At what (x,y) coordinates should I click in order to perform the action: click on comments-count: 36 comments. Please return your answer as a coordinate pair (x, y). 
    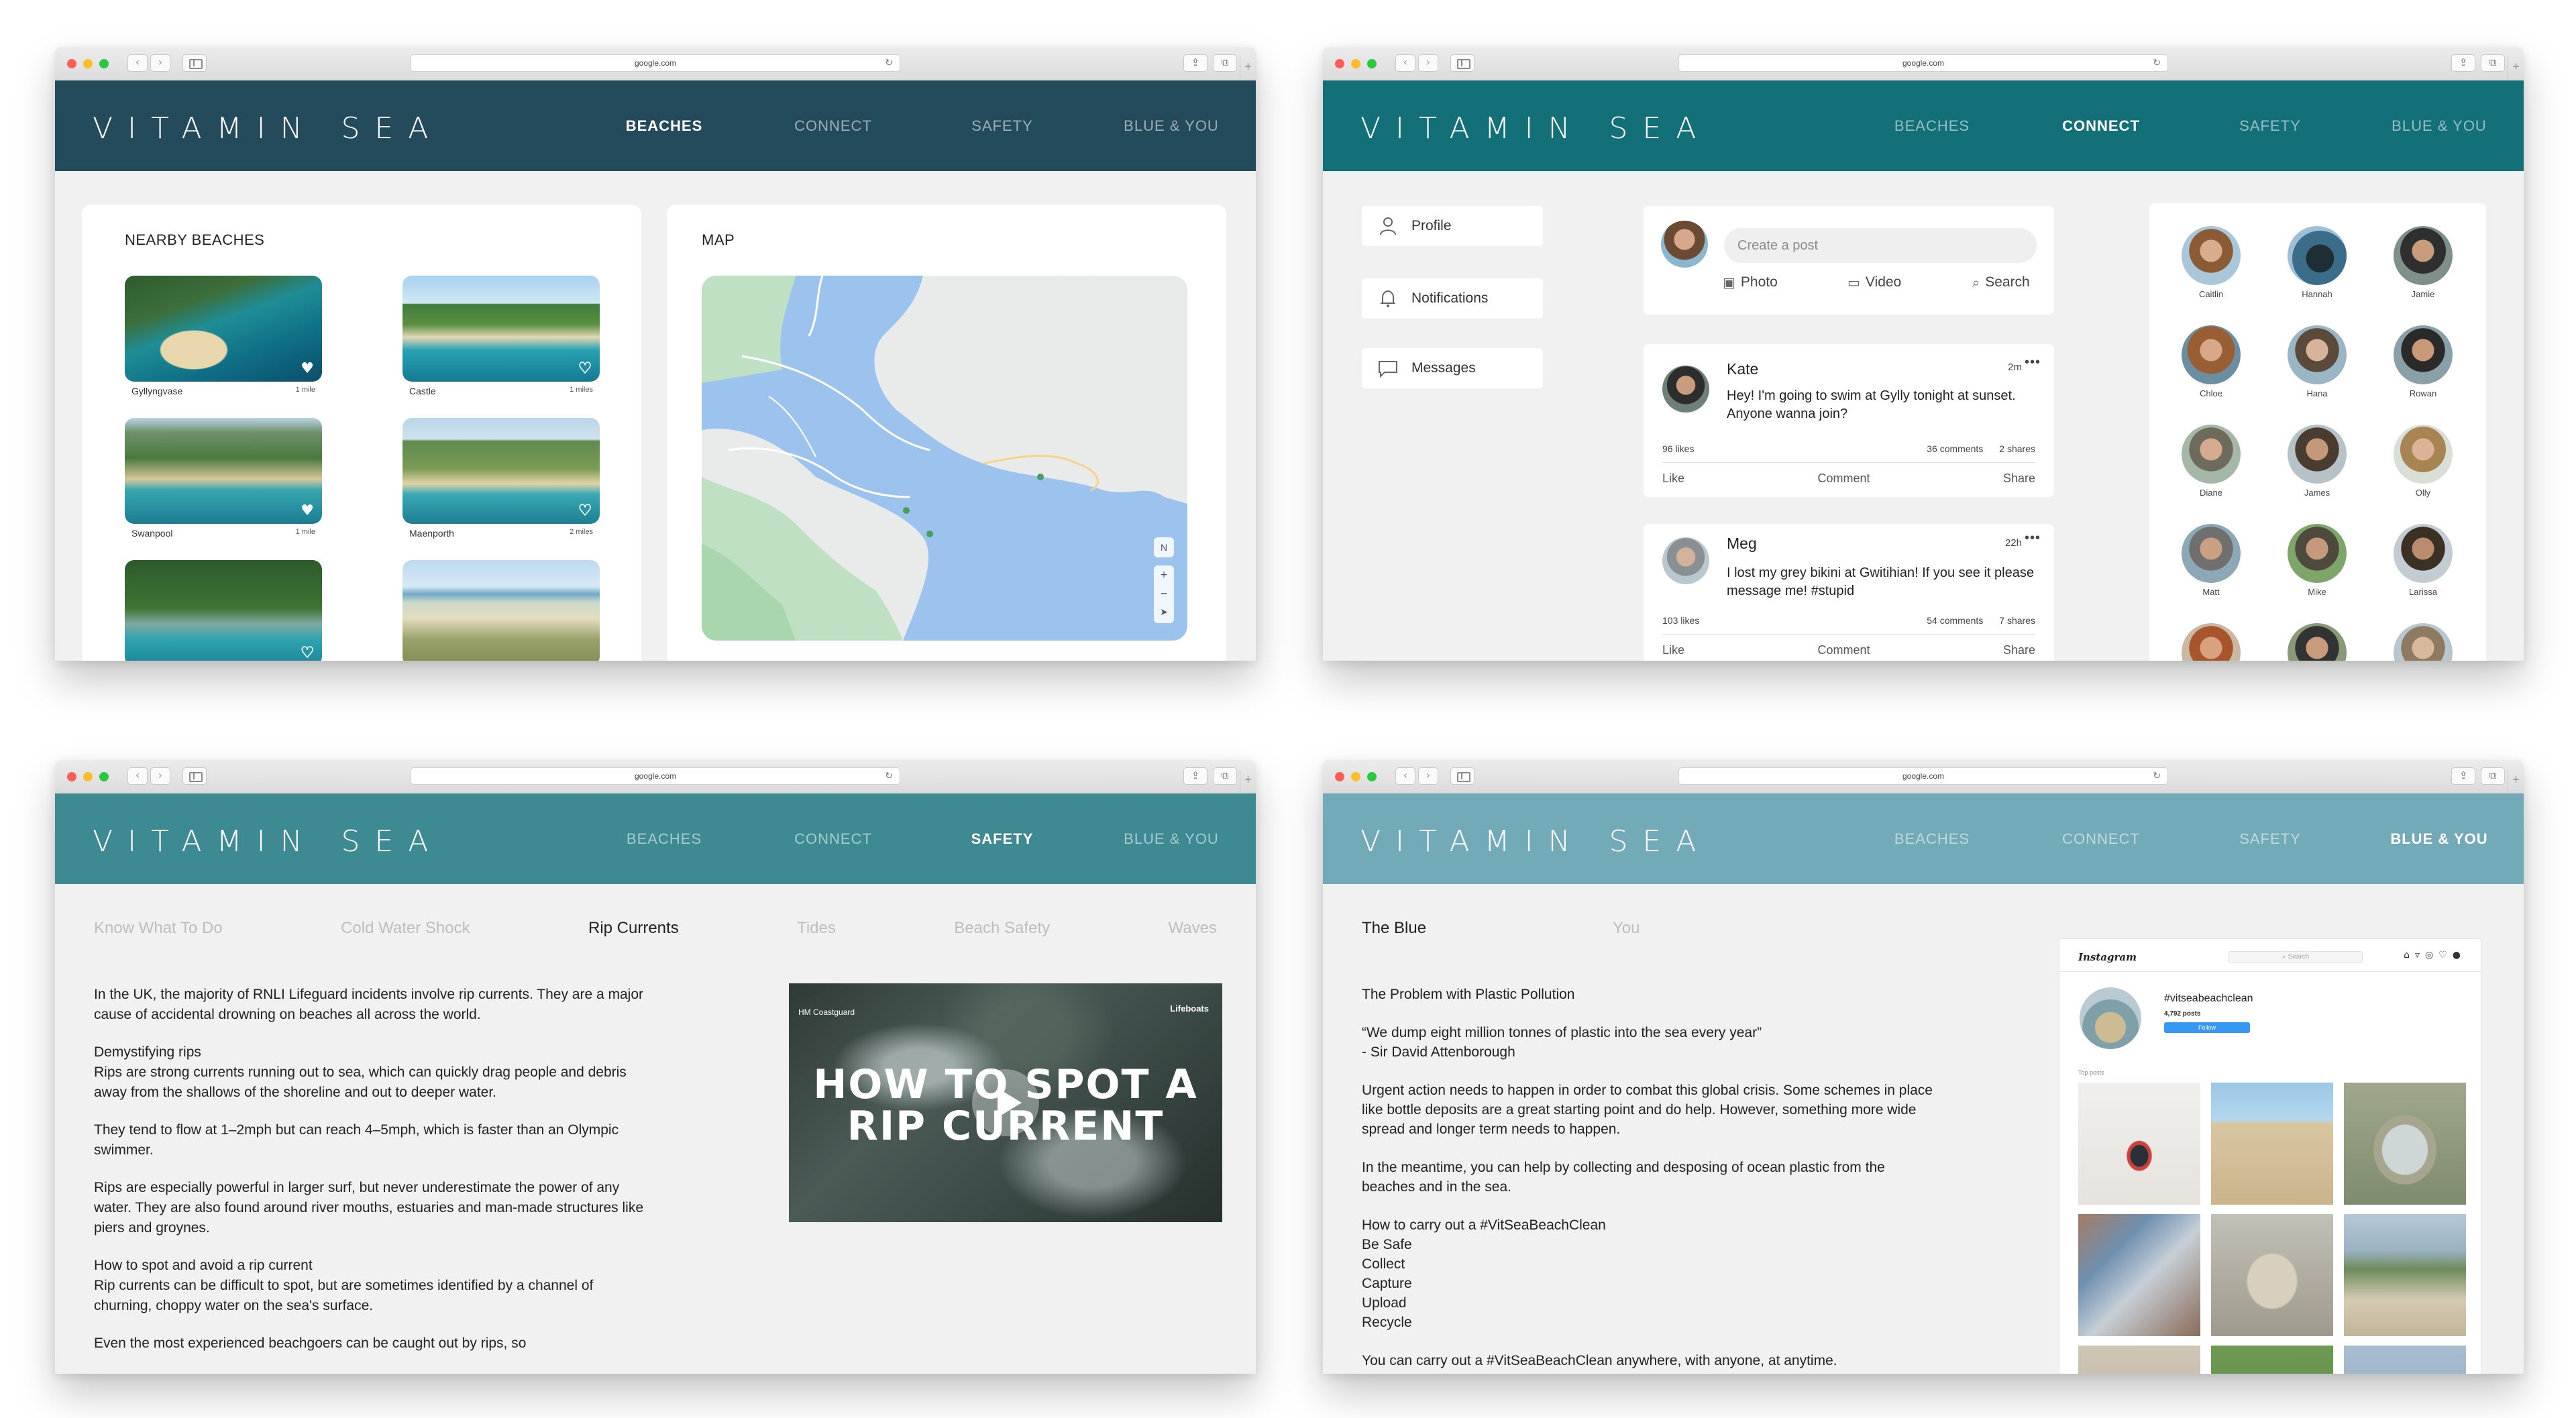
    Looking at the image, I should click on (1955, 448).